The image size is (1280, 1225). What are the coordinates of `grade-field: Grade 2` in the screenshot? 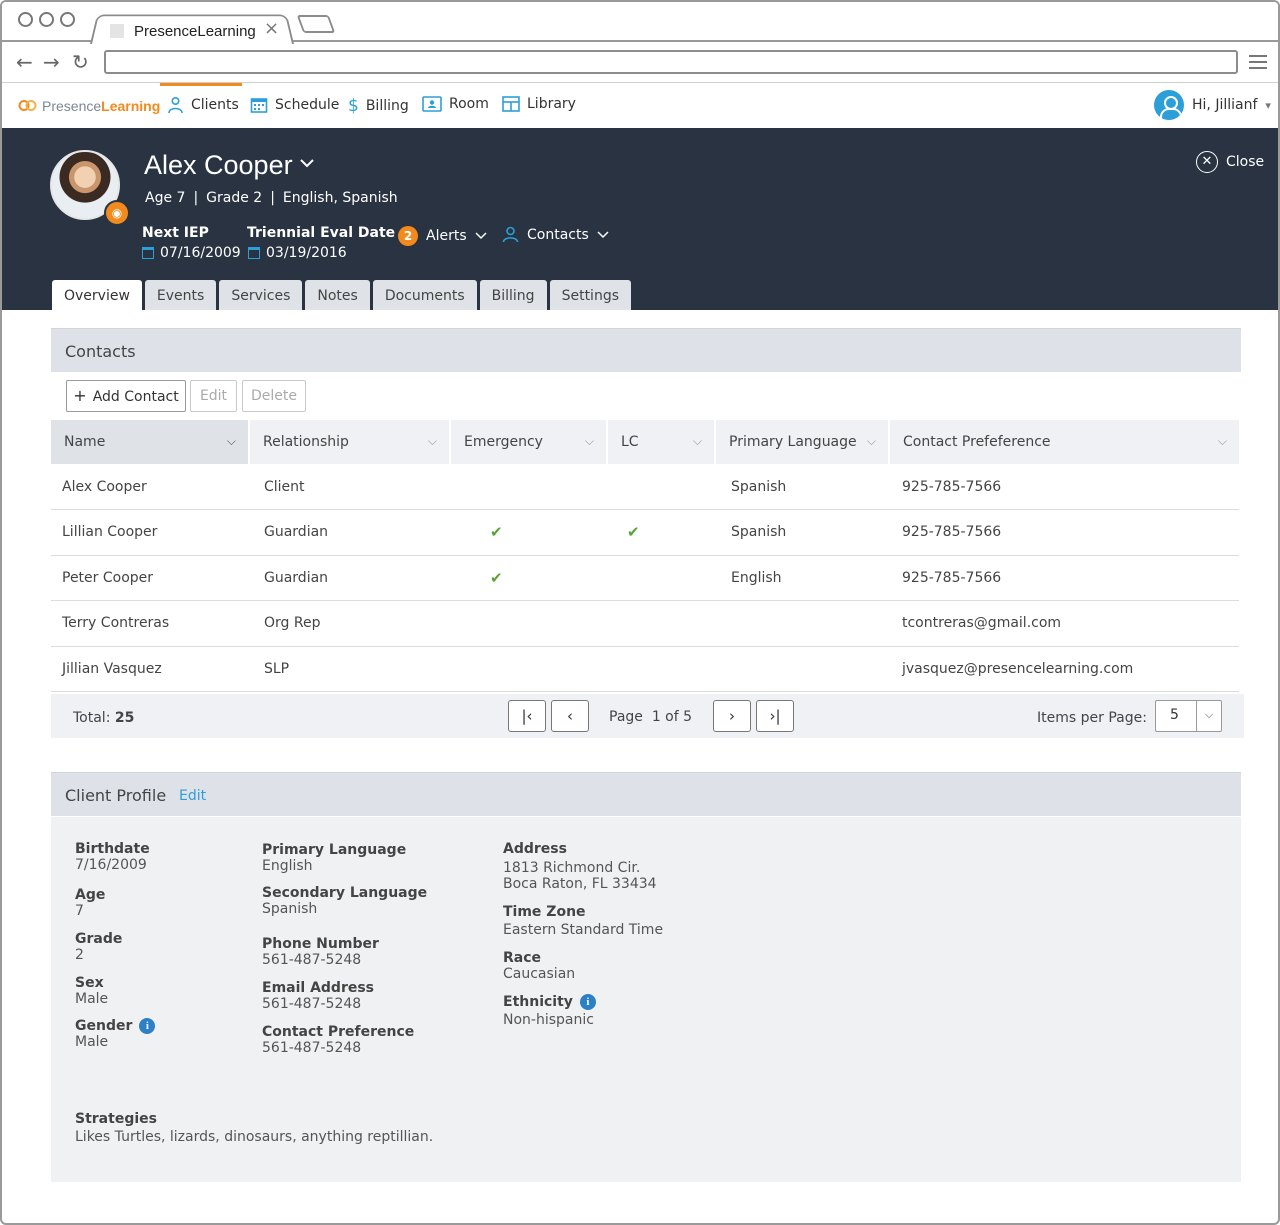 It's located at (99, 947).